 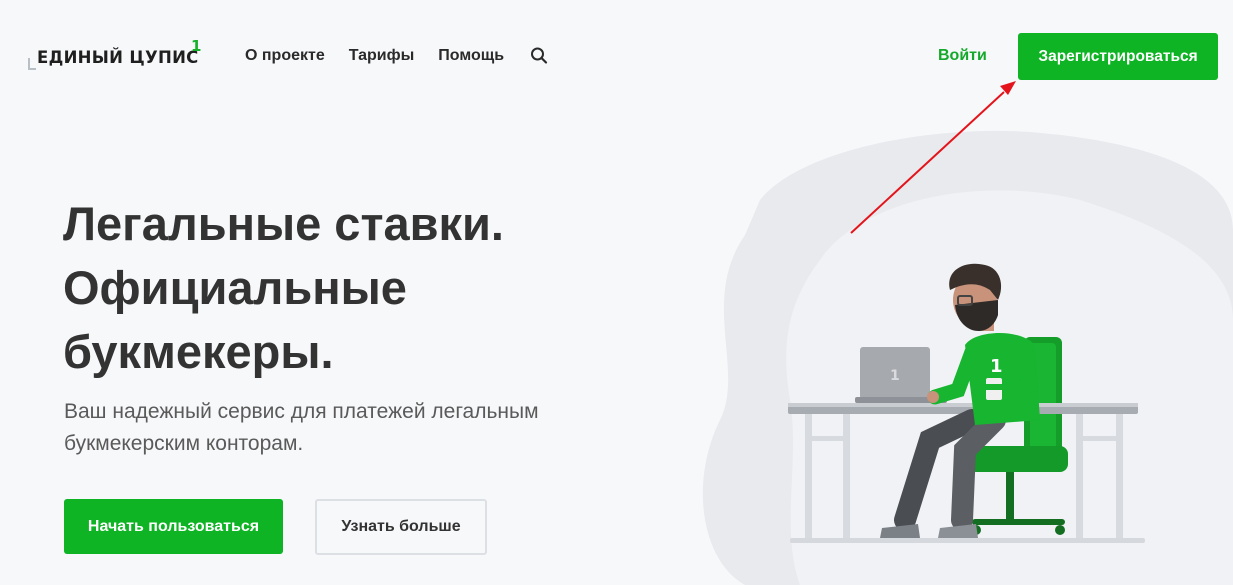 I want to click on logo: ЕДИНЫЙ ЦУПИС 1, so click(x=118, y=55).